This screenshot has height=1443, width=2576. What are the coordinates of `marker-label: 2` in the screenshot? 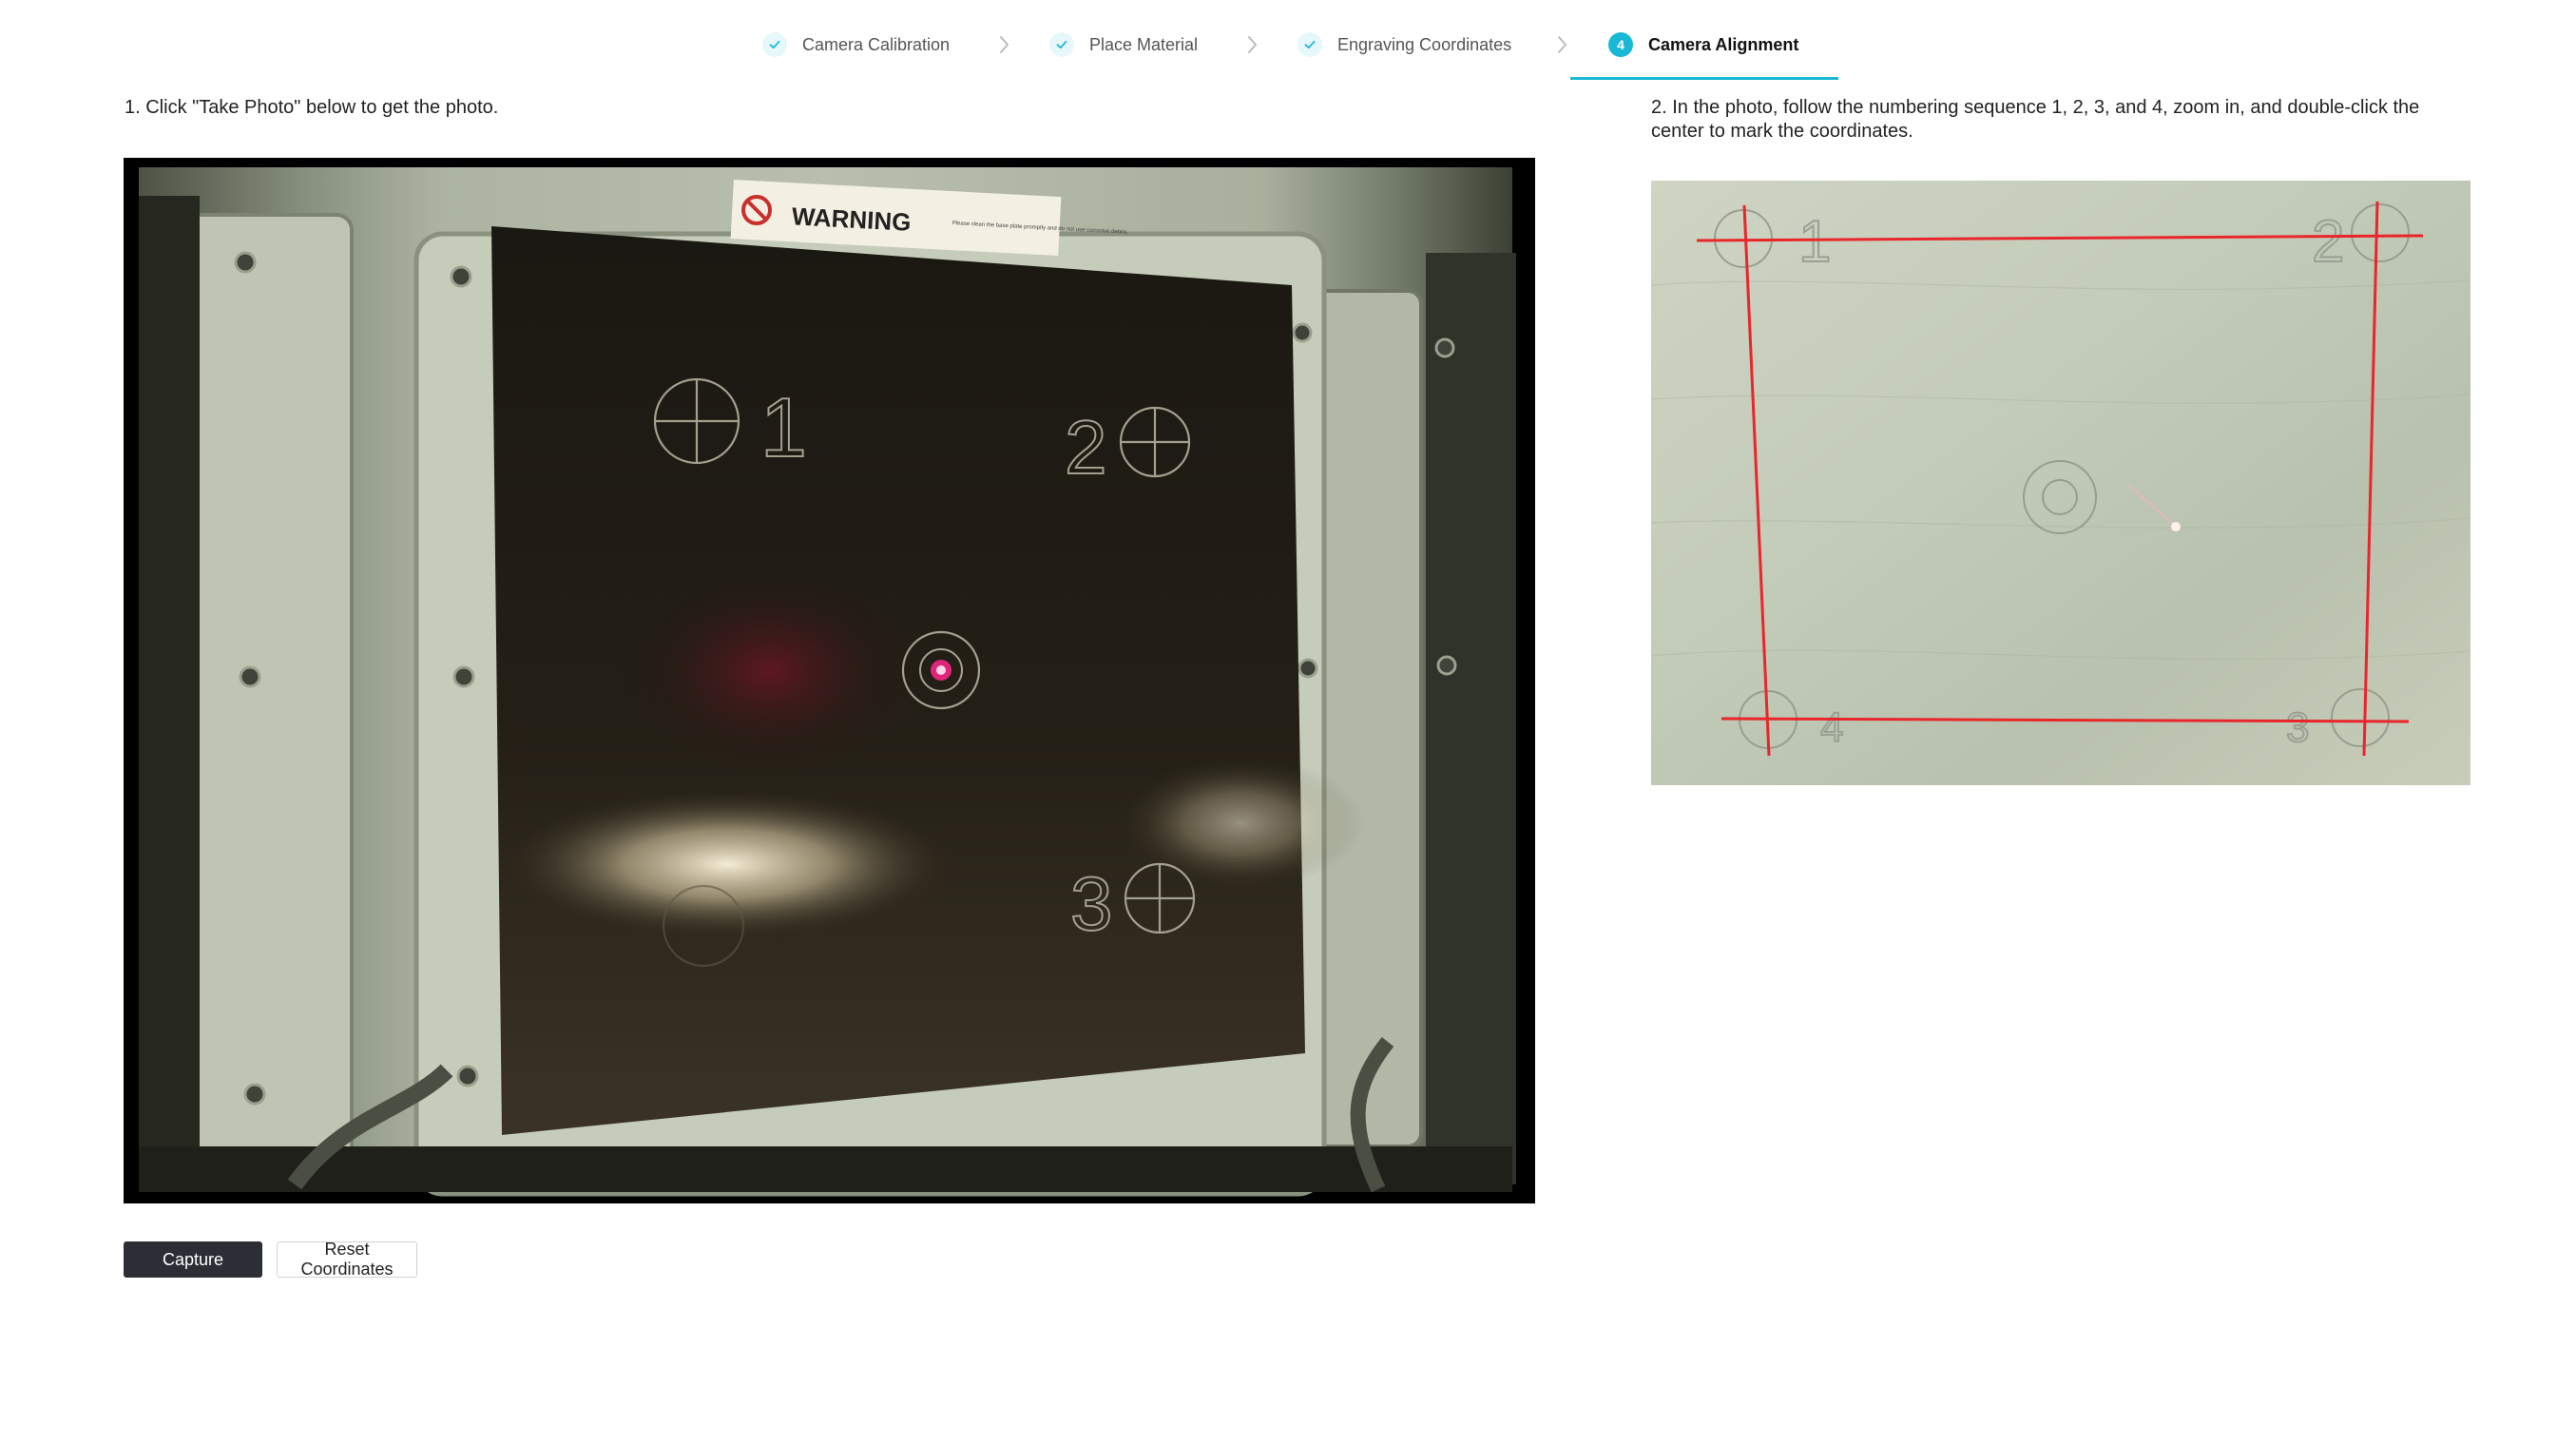 It's located at (1086, 447).